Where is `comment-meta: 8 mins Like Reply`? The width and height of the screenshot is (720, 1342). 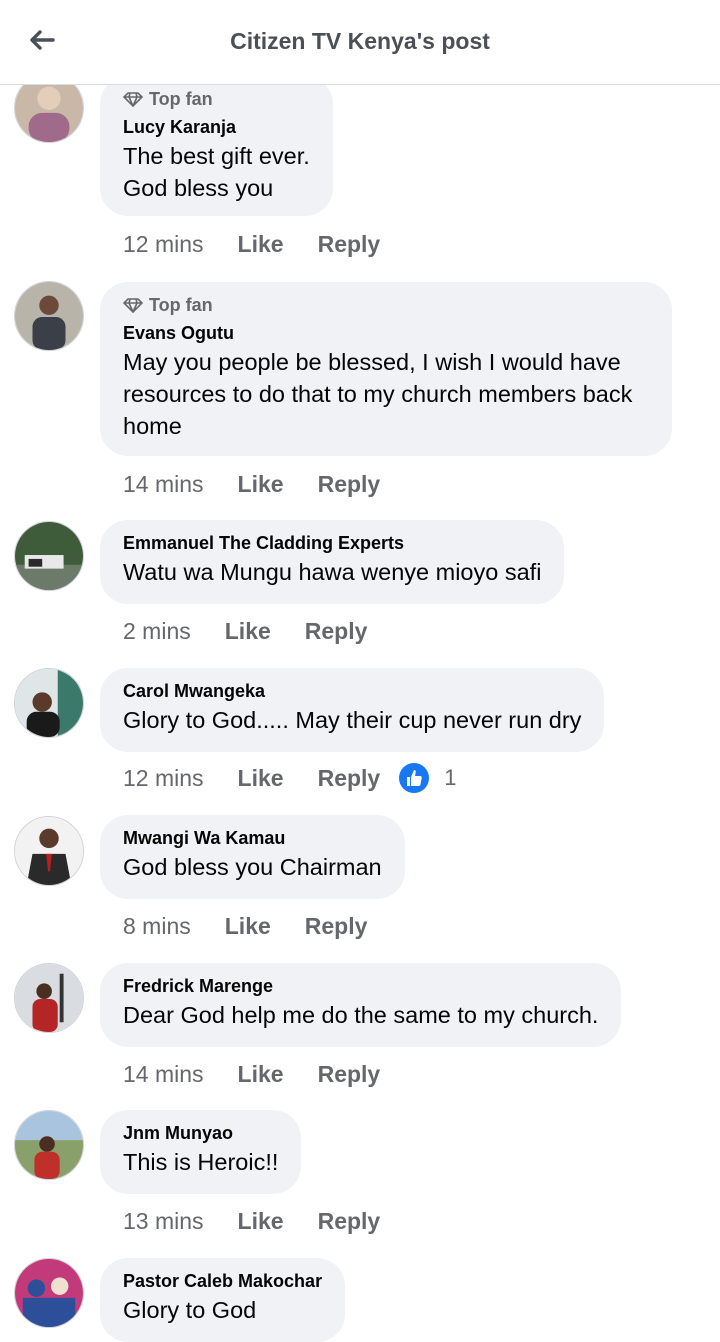 comment-meta: 8 mins Like Reply is located at coordinates (262, 926).